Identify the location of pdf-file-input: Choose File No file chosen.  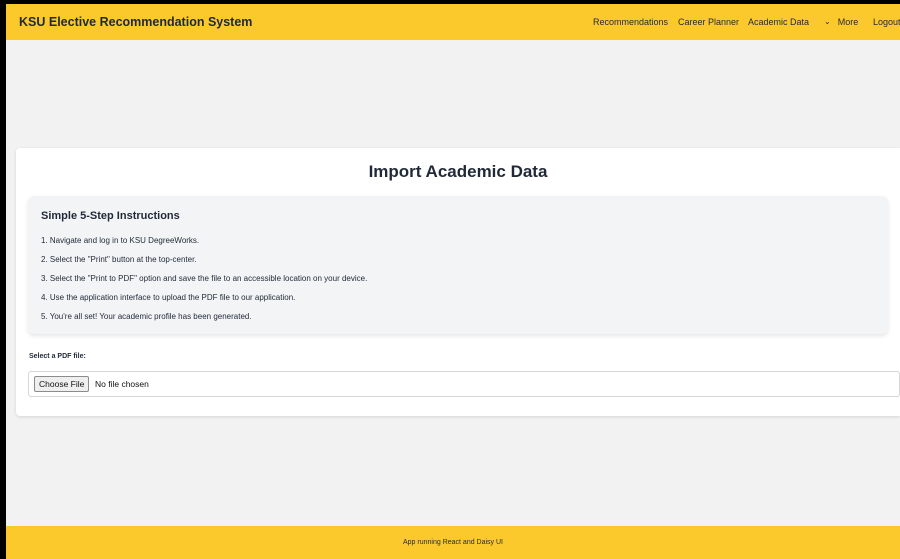
(464, 384).